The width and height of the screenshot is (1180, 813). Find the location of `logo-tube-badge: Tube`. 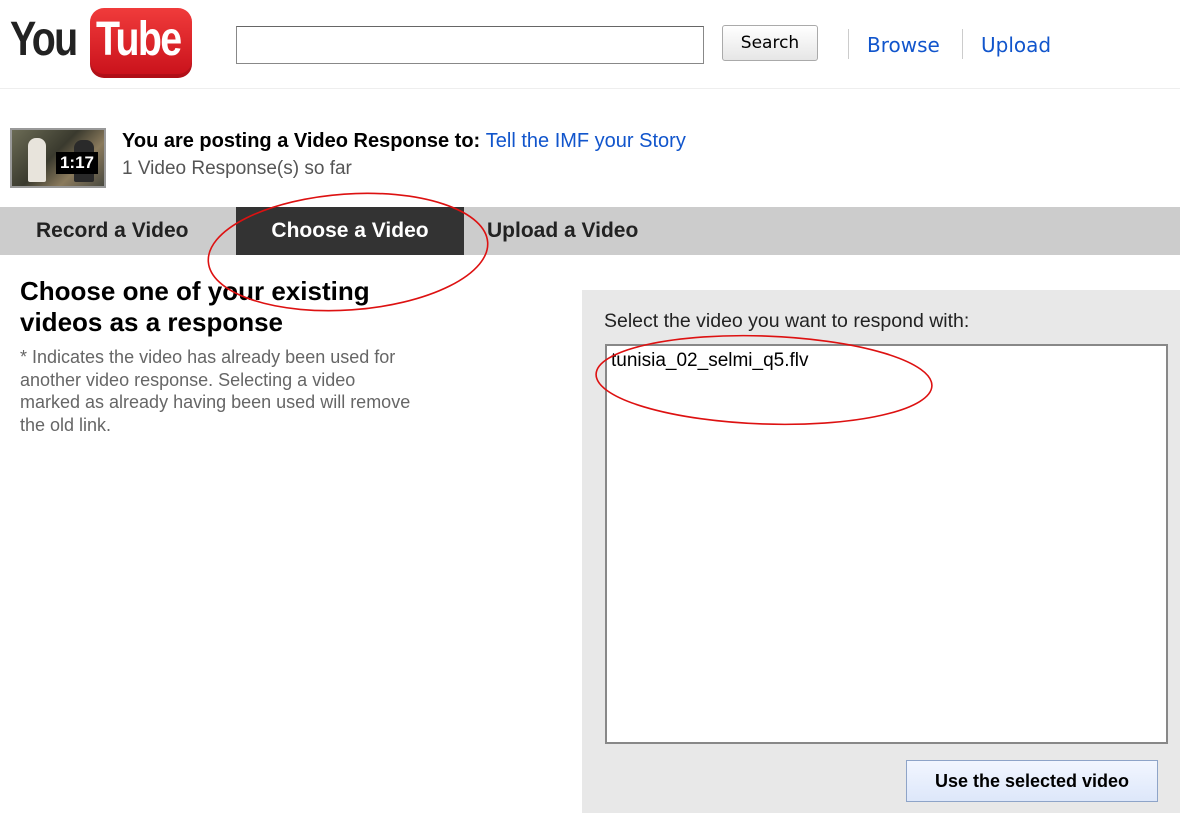

logo-tube-badge: Tube is located at coordinates (141, 43).